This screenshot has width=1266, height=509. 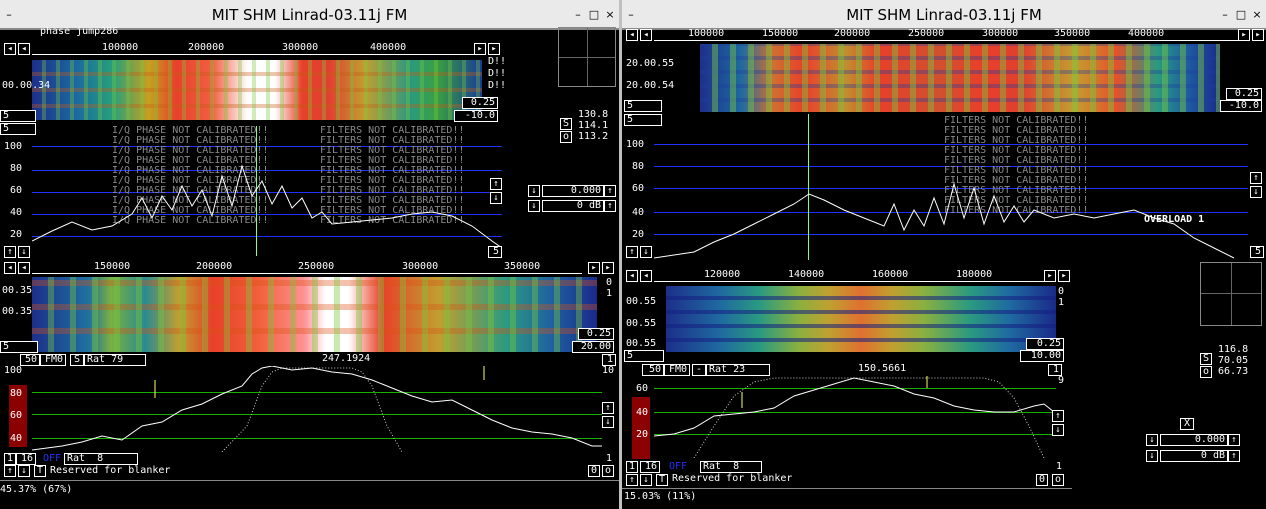 I want to click on blanker-label: Reserved for blanker, so click(x=110, y=470).